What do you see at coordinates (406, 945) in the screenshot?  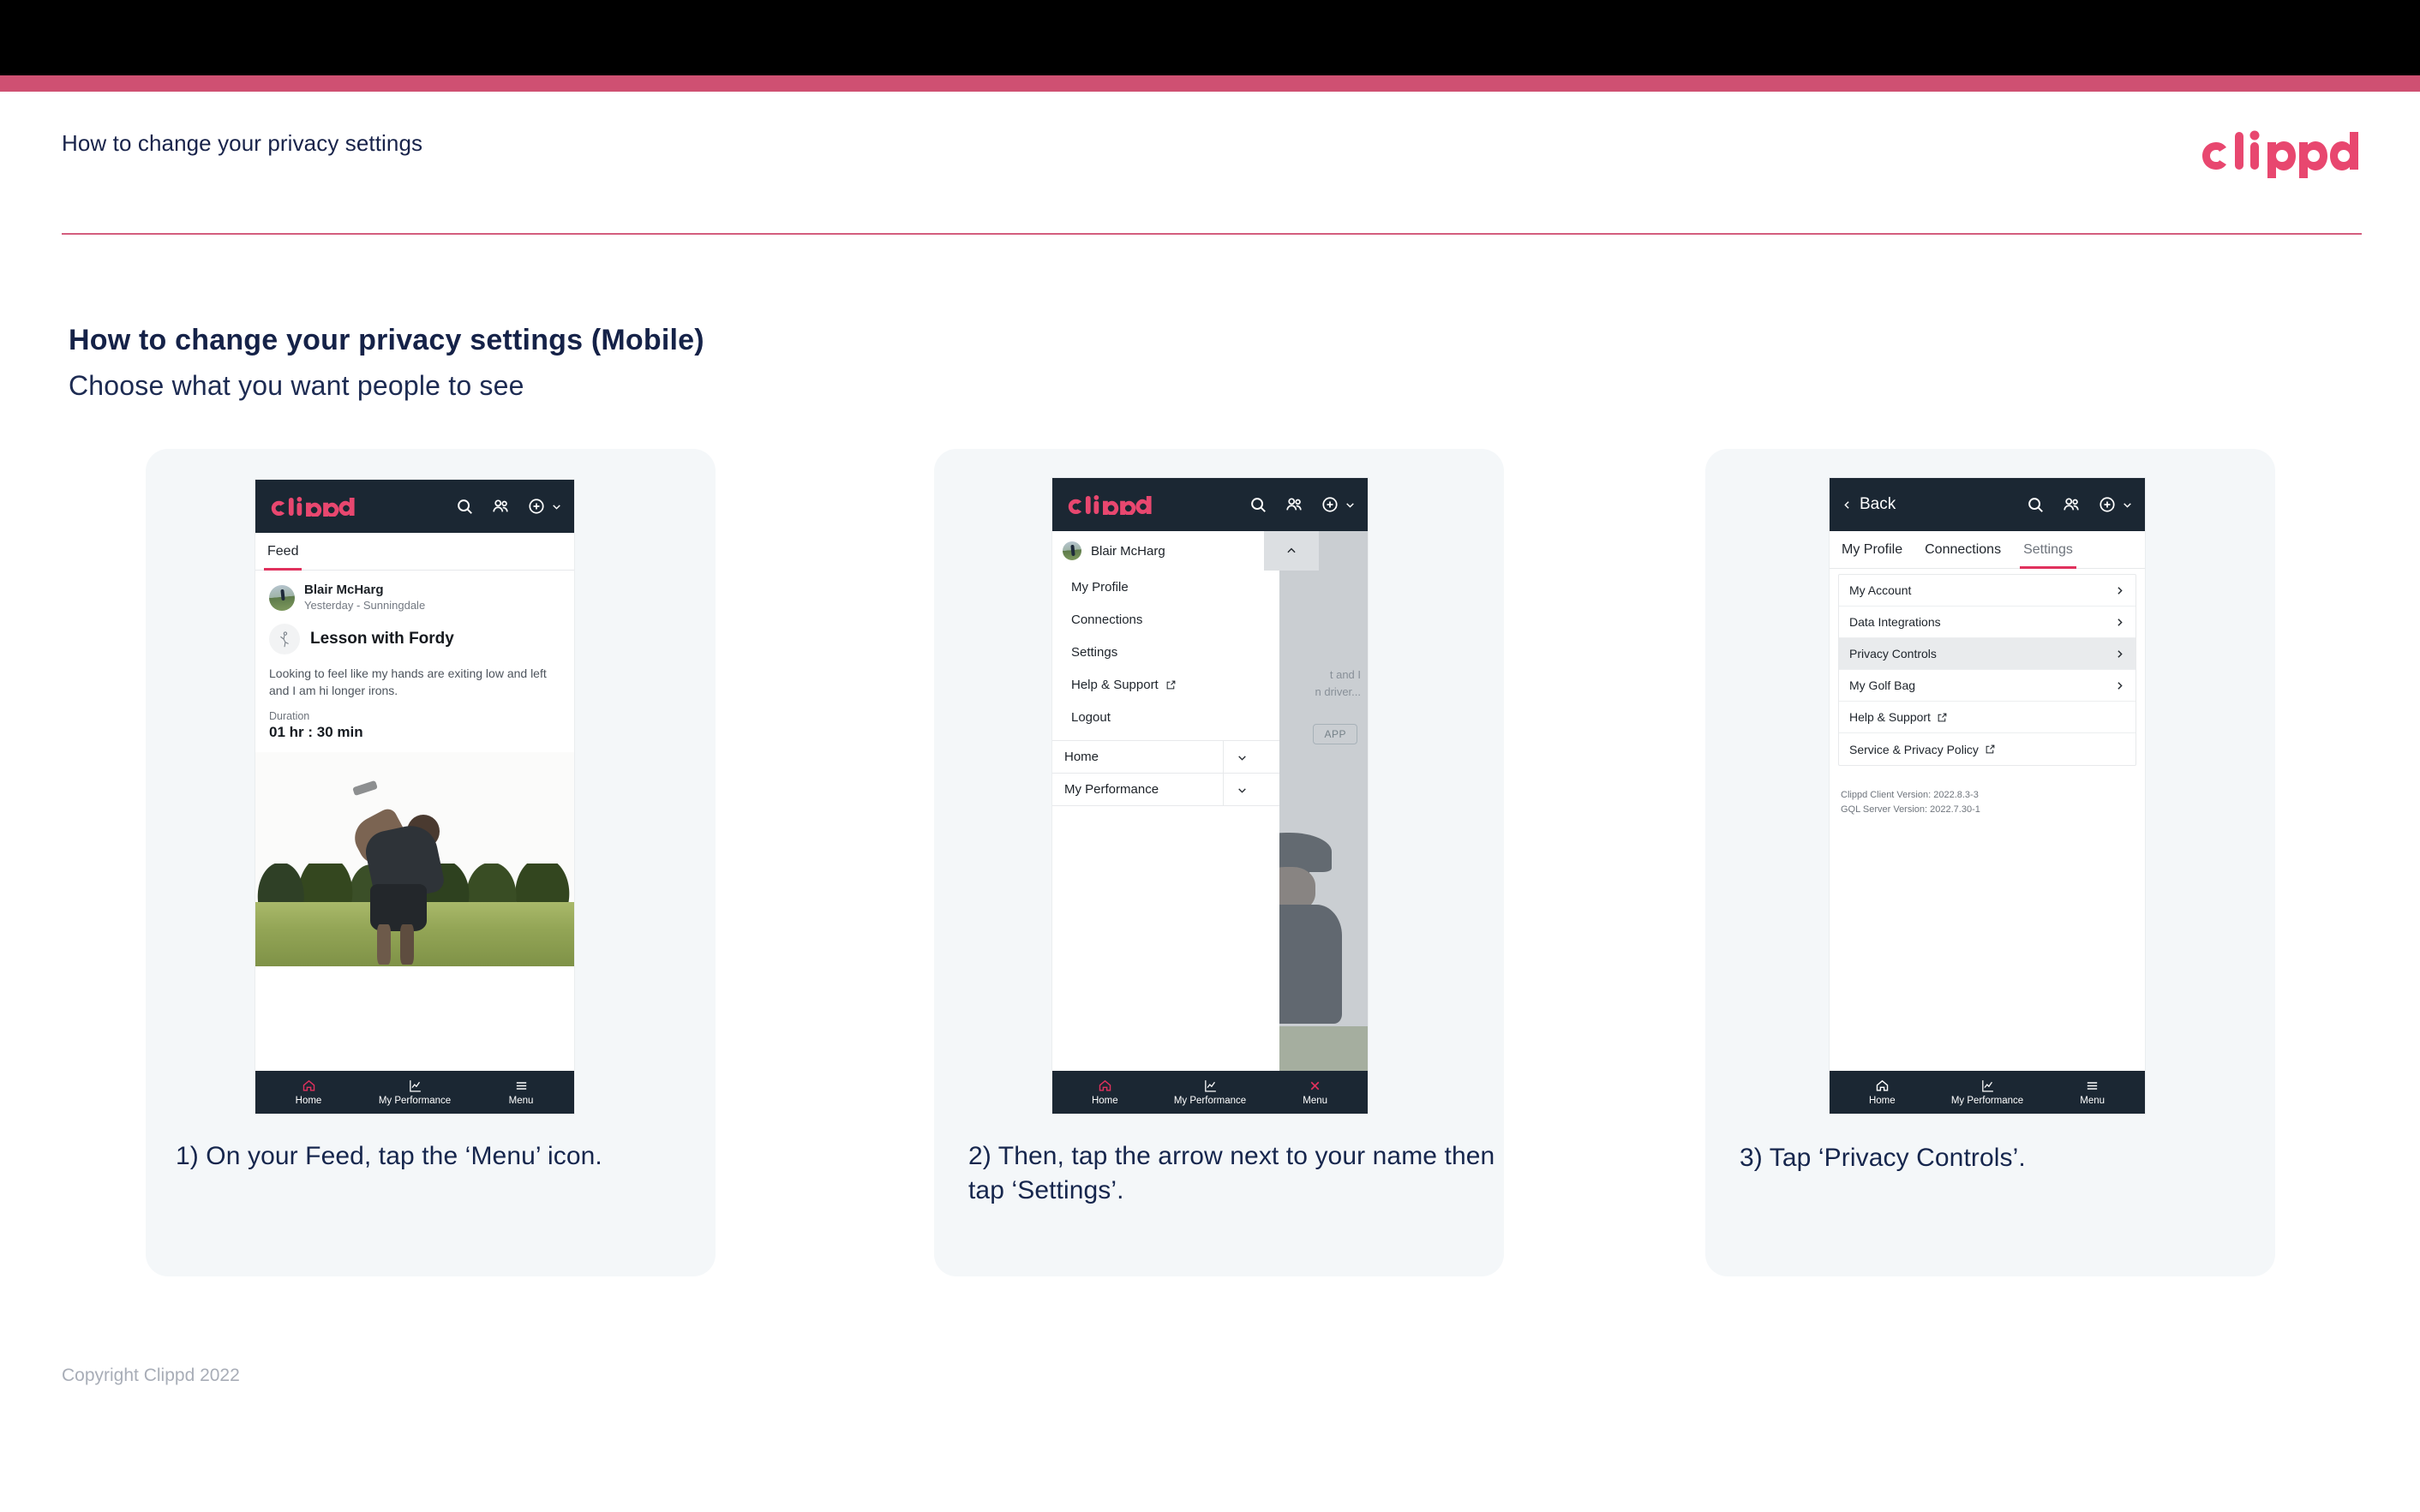 I see `golfer-leg-right` at bounding box center [406, 945].